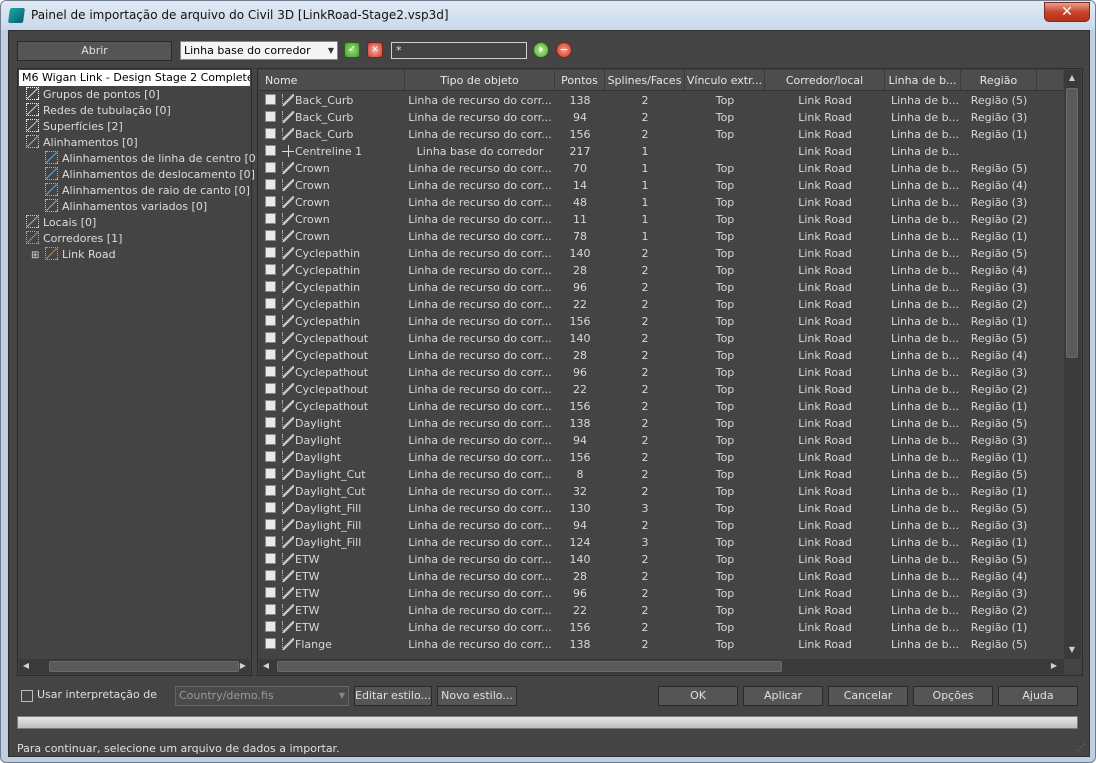 The width and height of the screenshot is (1096, 763). What do you see at coordinates (1072, 77) in the screenshot?
I see `scroll-up-icon: ▲` at bounding box center [1072, 77].